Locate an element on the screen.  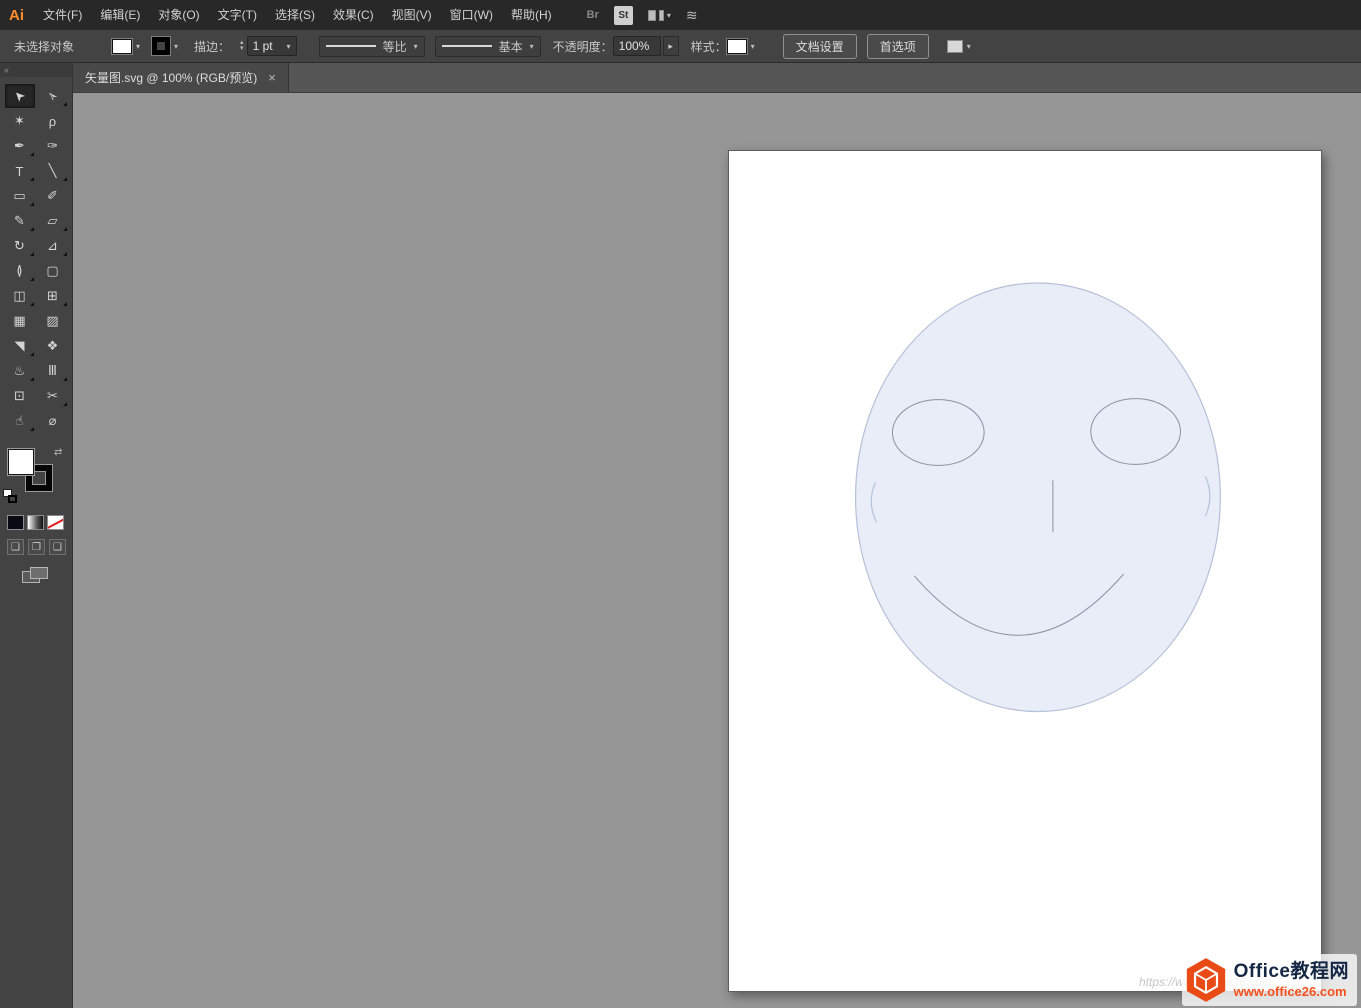
width-tool: ≬ is located at coordinates (20, 271).